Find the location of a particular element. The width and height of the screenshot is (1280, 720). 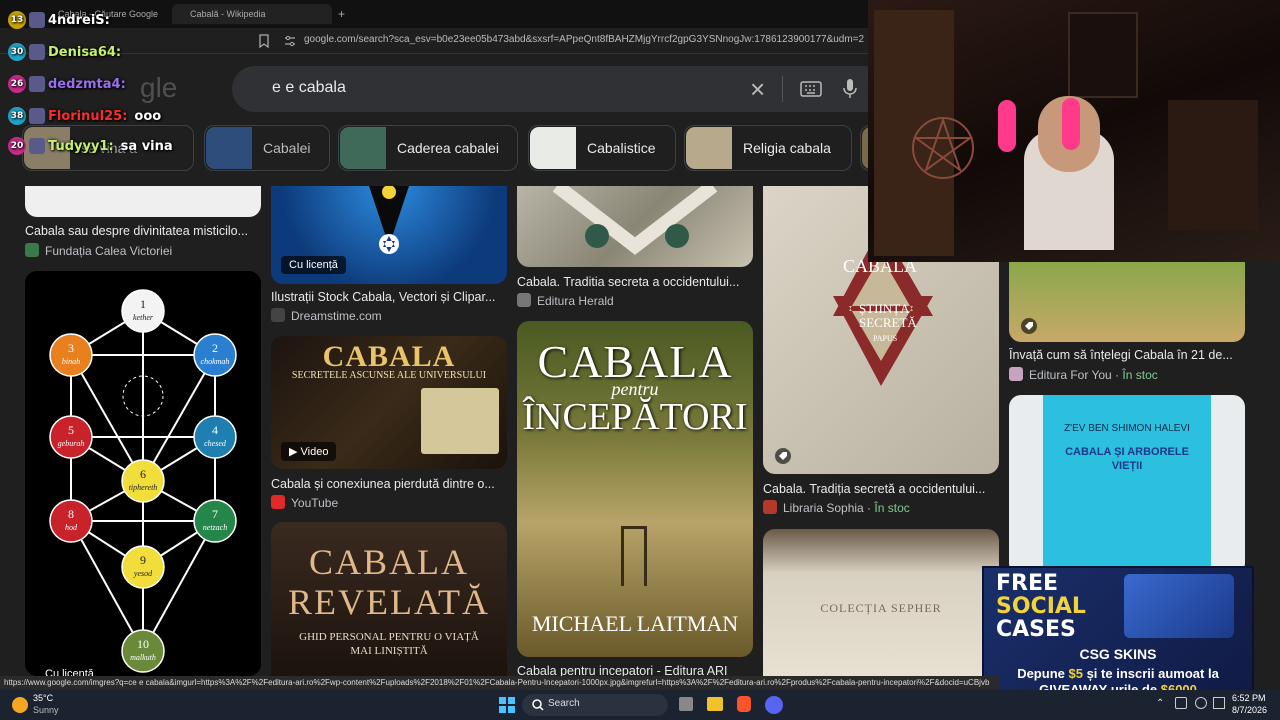

result-source-name: Editura For You is located at coordinates (1070, 375).